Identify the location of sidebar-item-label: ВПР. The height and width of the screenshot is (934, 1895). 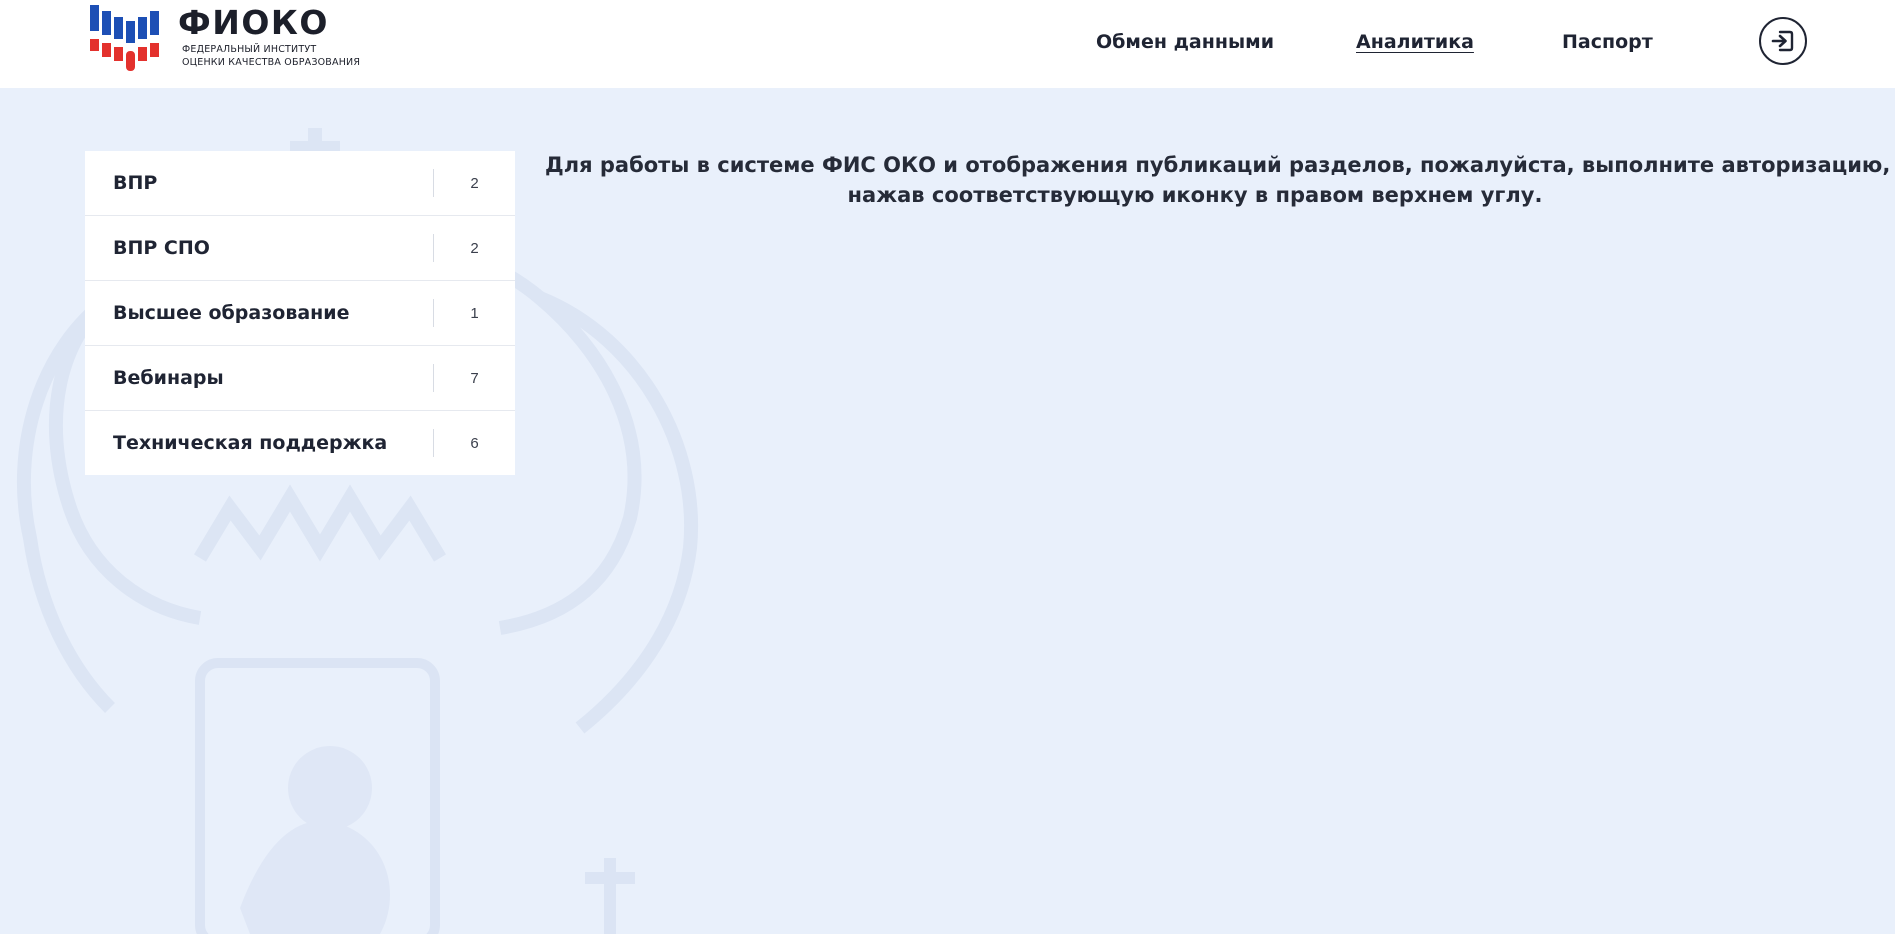
(135, 183).